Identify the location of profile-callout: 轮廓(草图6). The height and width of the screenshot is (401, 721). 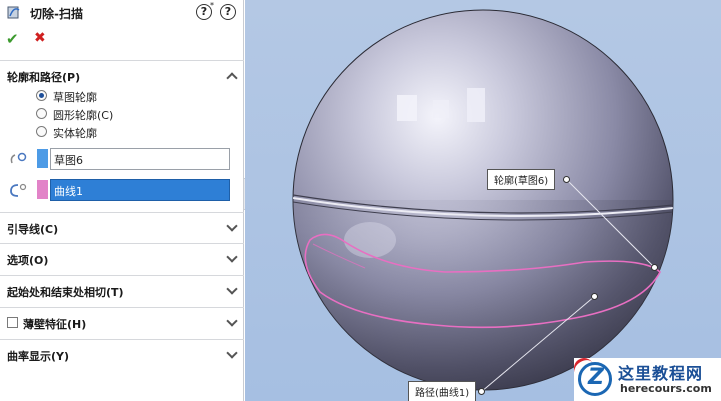
(521, 179).